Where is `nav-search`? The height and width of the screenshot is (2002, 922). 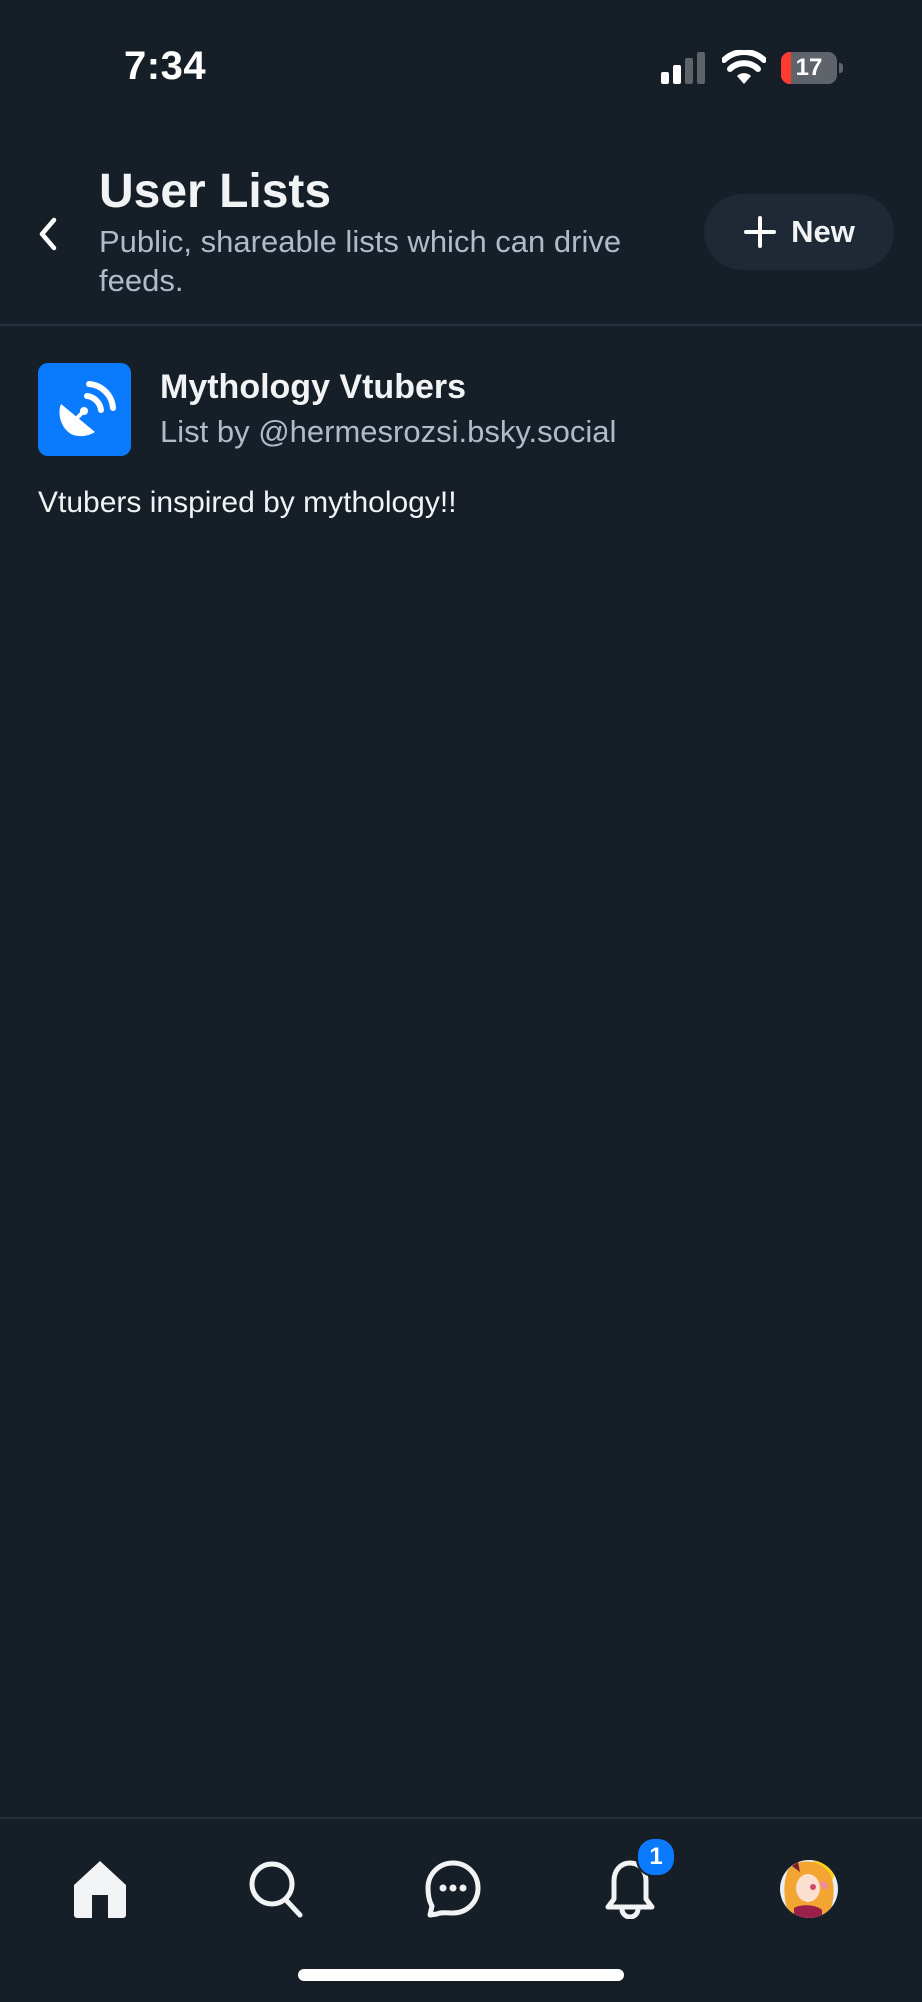
nav-search is located at coordinates (276, 1889).